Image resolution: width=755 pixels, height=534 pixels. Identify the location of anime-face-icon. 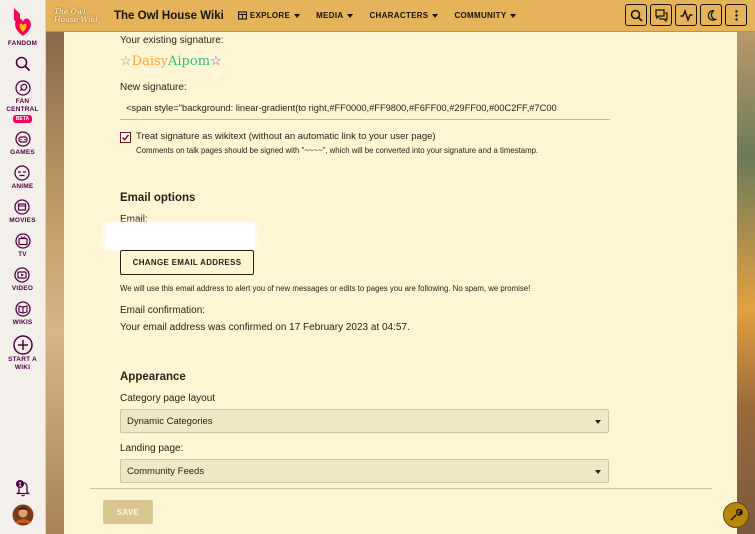
(22, 173).